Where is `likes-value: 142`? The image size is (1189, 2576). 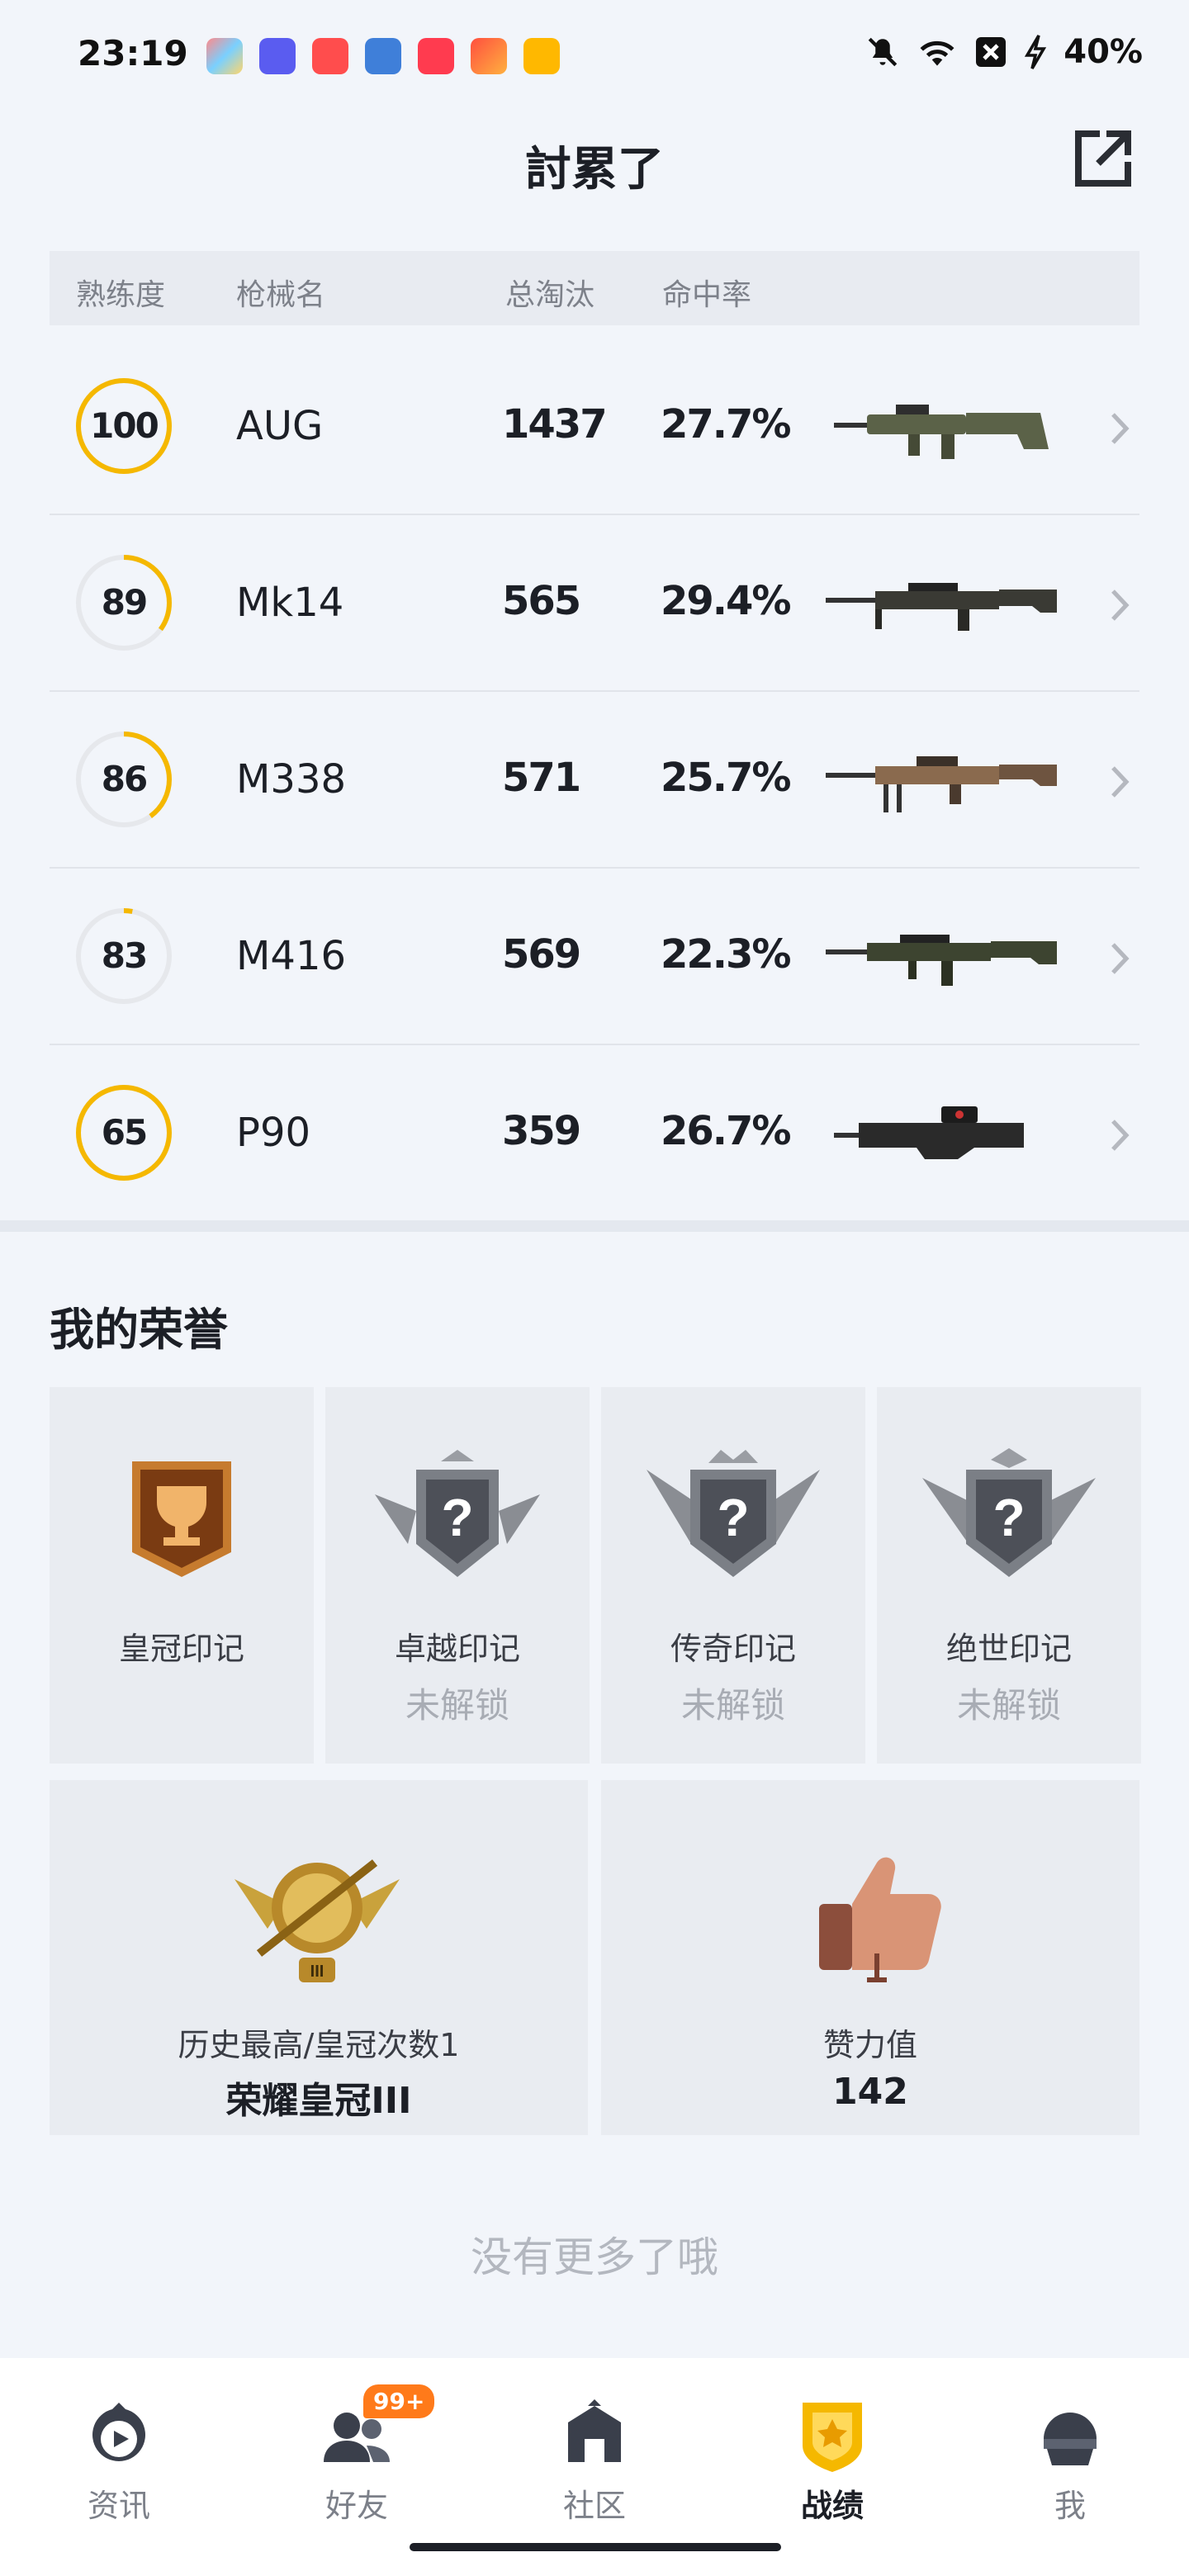
likes-value: 142 is located at coordinates (870, 2092).